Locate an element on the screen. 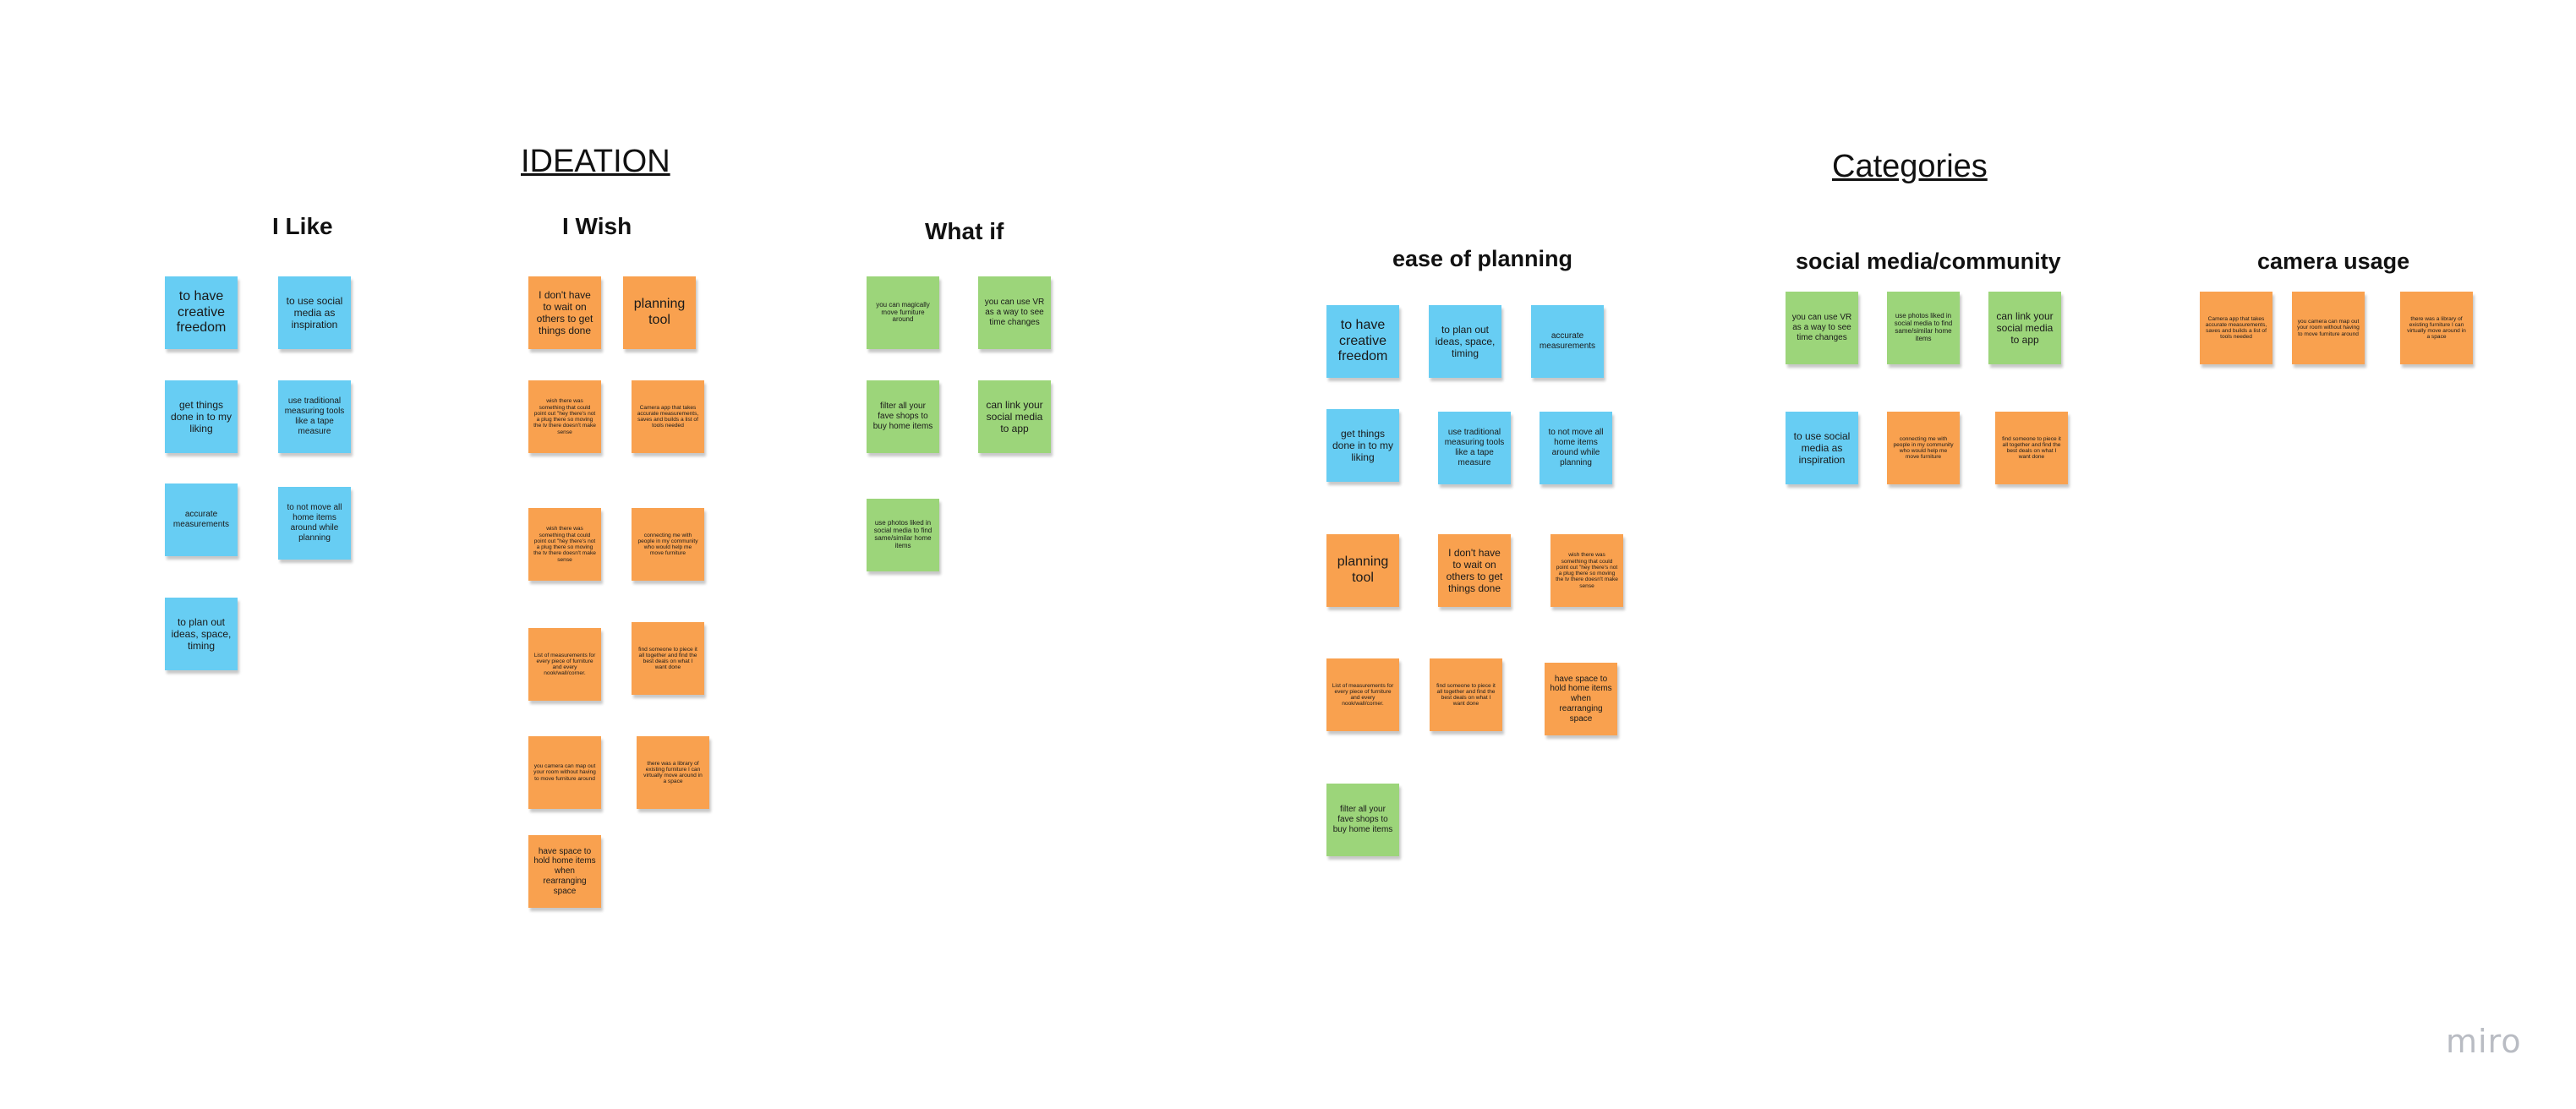 This screenshot has height=1109, width=2576. category-heading-social-media-community: social media/community is located at coordinates (1928, 262).